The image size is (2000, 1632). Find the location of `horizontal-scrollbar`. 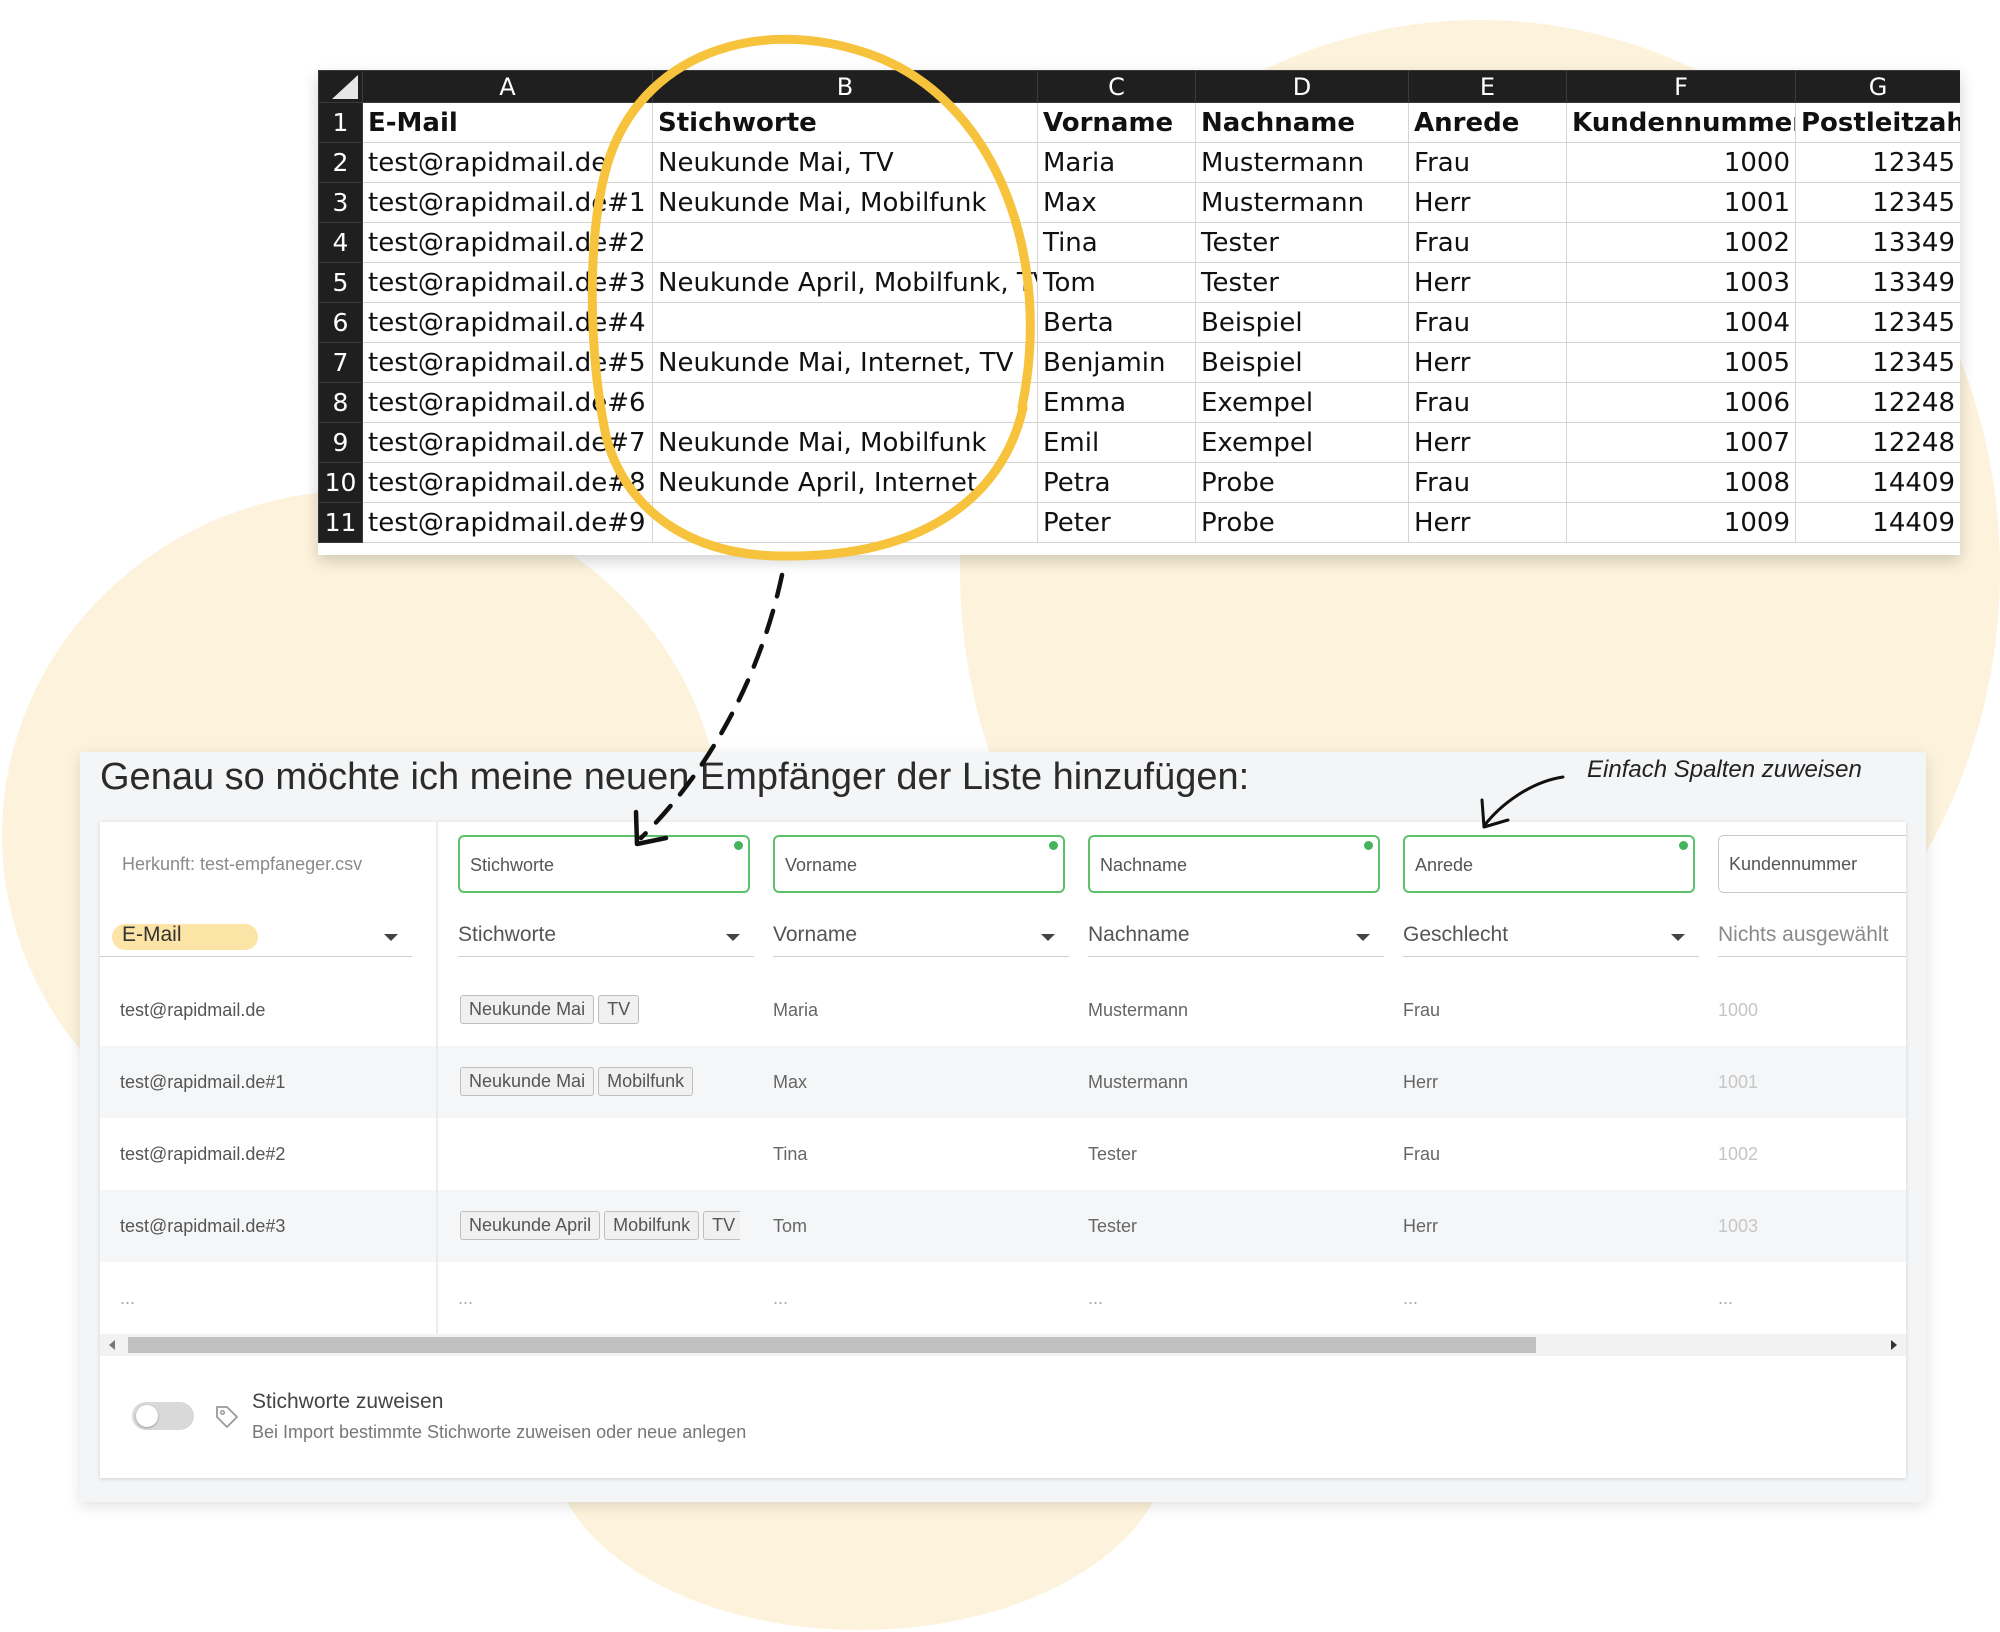

horizontal-scrollbar is located at coordinates (1003, 1345).